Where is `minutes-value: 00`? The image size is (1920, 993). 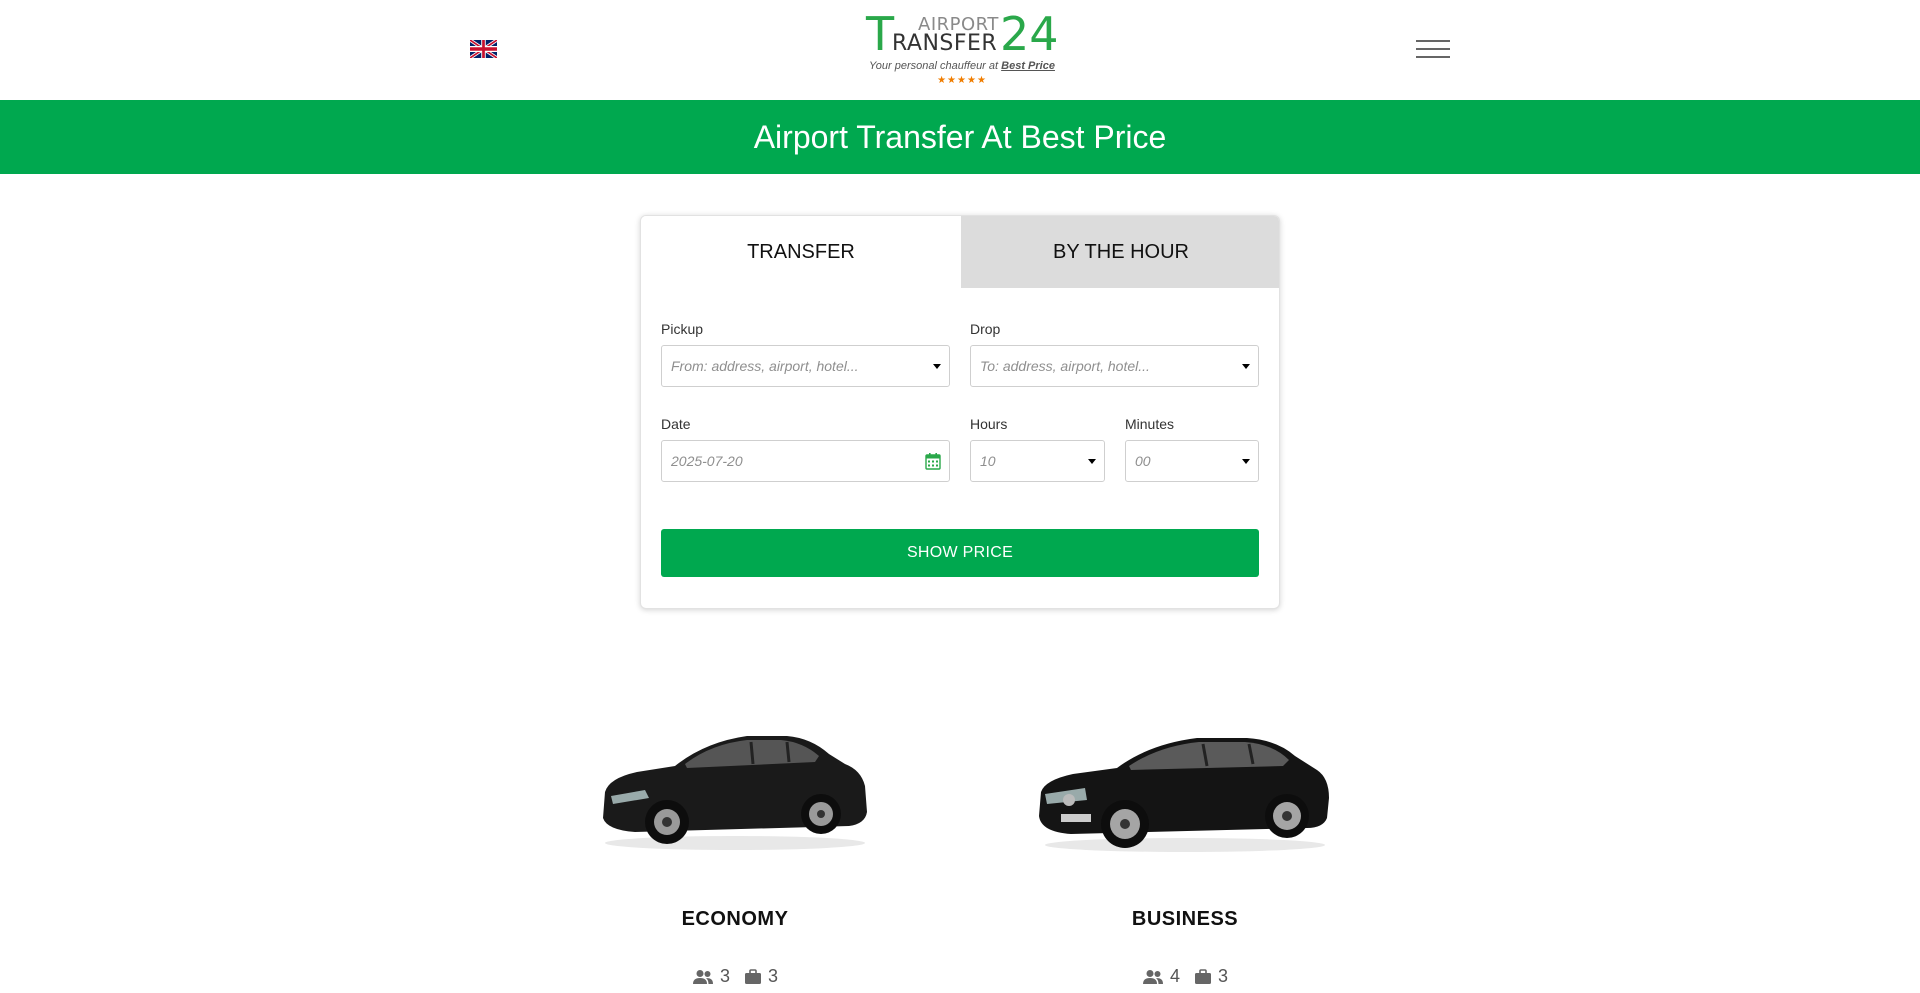 minutes-value: 00 is located at coordinates (1143, 461).